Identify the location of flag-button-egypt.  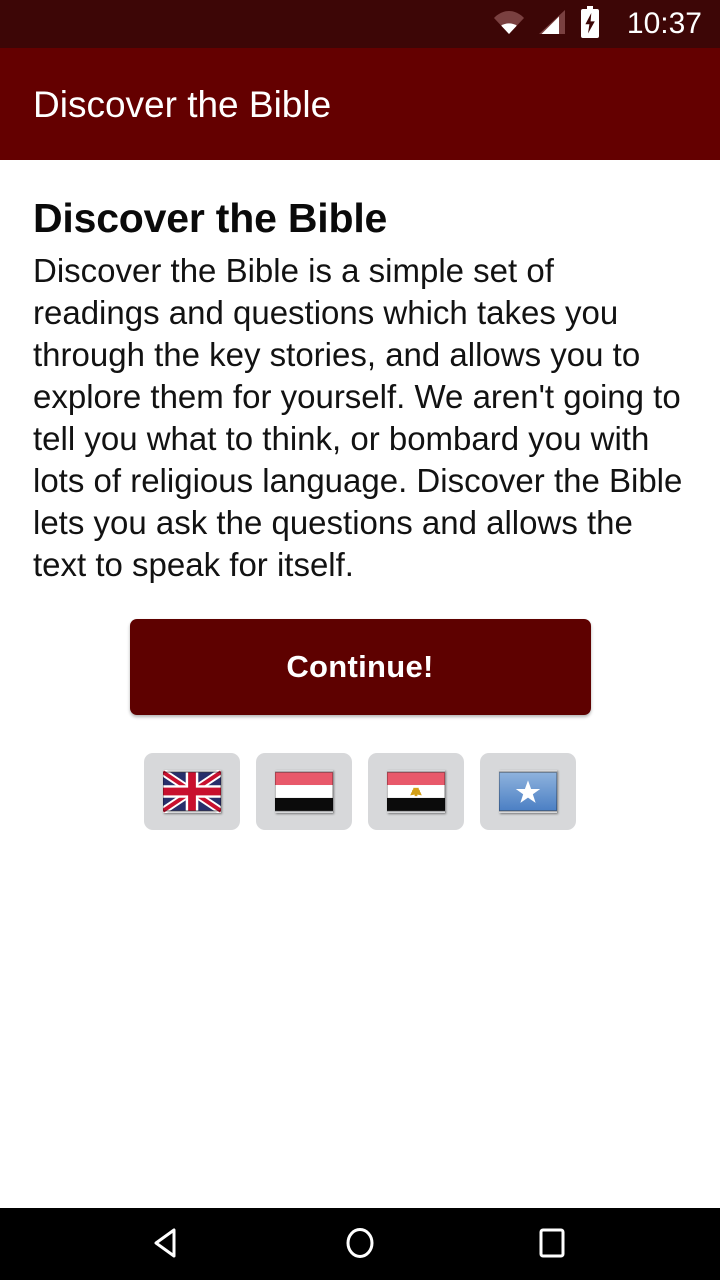
(416, 791).